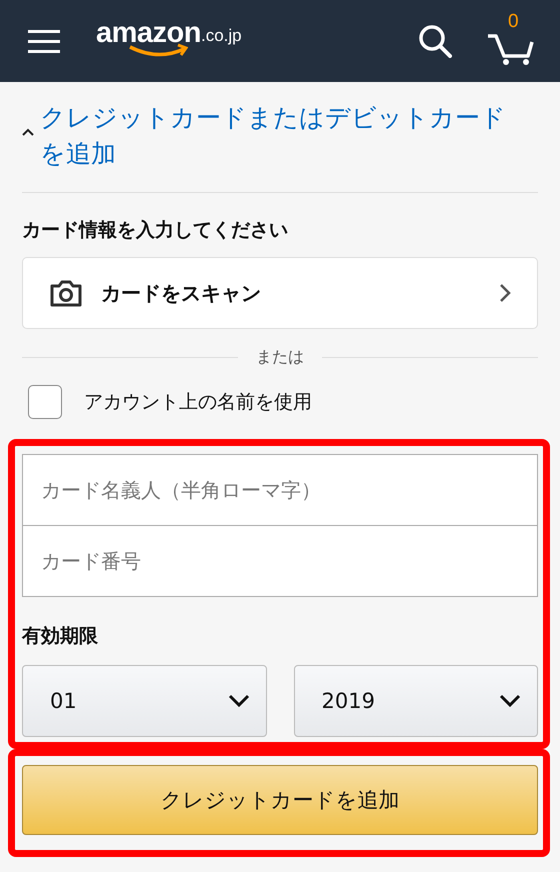 The height and width of the screenshot is (872, 560). Describe the element at coordinates (148, 33) in the screenshot. I see `logo-text: amazon` at that location.